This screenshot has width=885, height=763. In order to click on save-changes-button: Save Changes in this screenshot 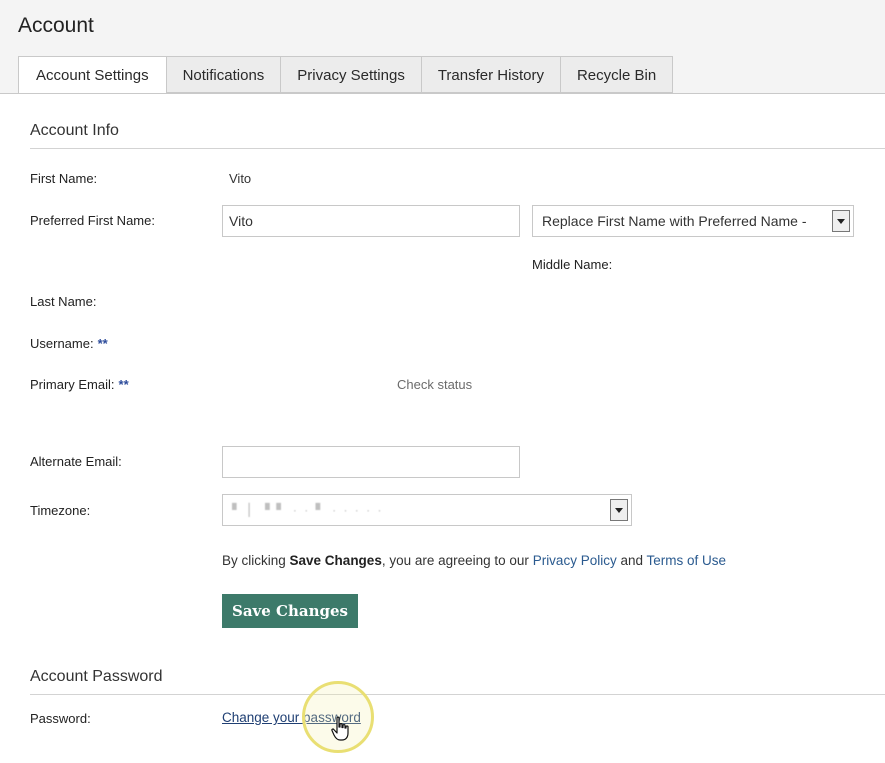, I will do `click(290, 611)`.